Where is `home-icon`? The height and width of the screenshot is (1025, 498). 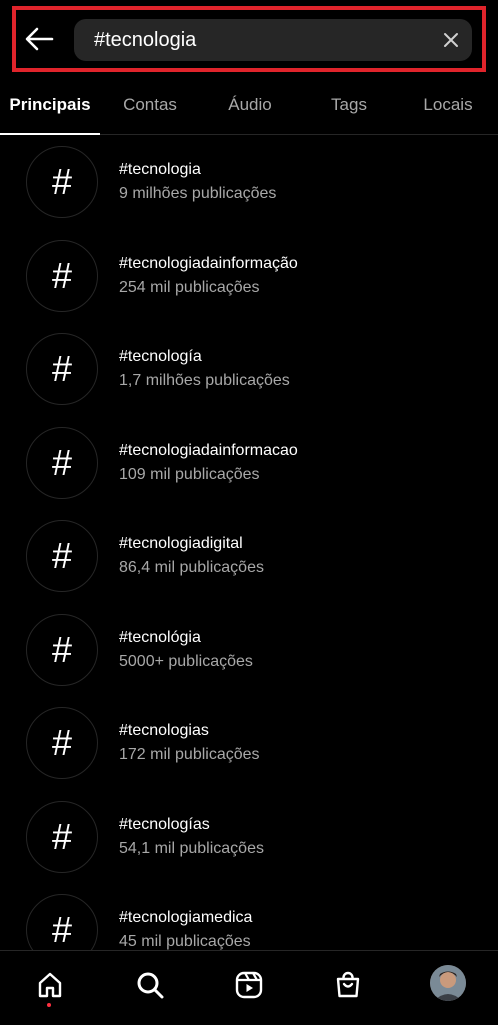 home-icon is located at coordinates (50, 985).